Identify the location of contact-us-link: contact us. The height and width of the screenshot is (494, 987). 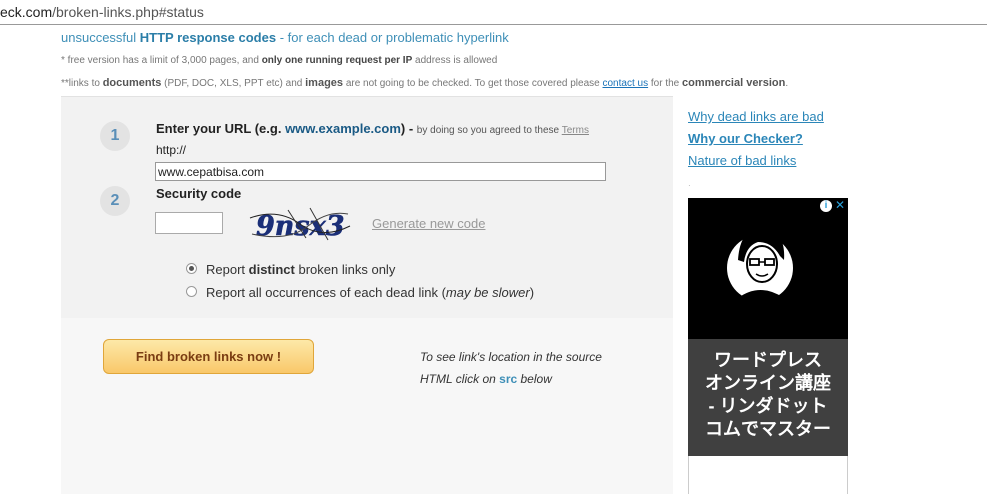
(626, 83).